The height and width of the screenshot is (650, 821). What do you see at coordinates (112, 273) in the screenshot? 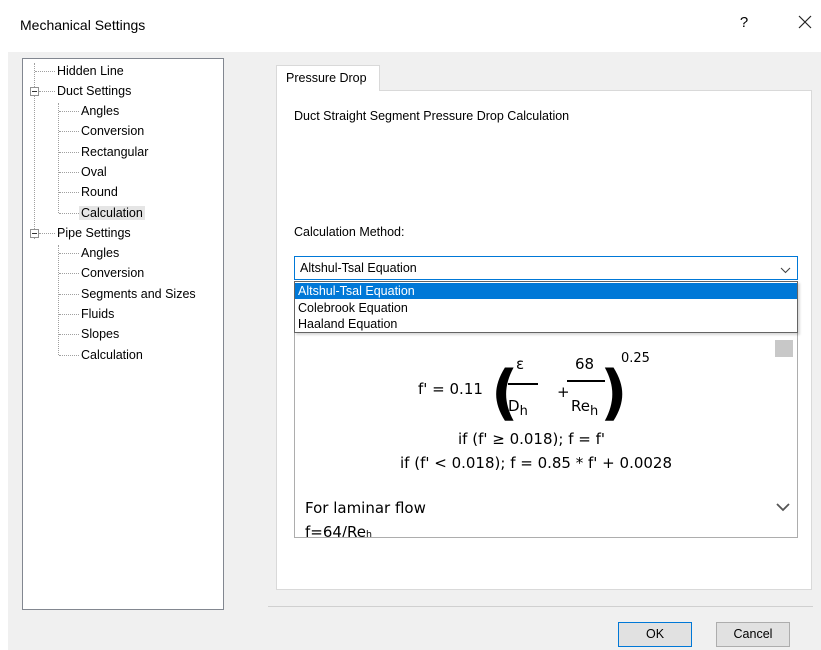
I see `tree-item-pipe-conversion: Conversion` at bounding box center [112, 273].